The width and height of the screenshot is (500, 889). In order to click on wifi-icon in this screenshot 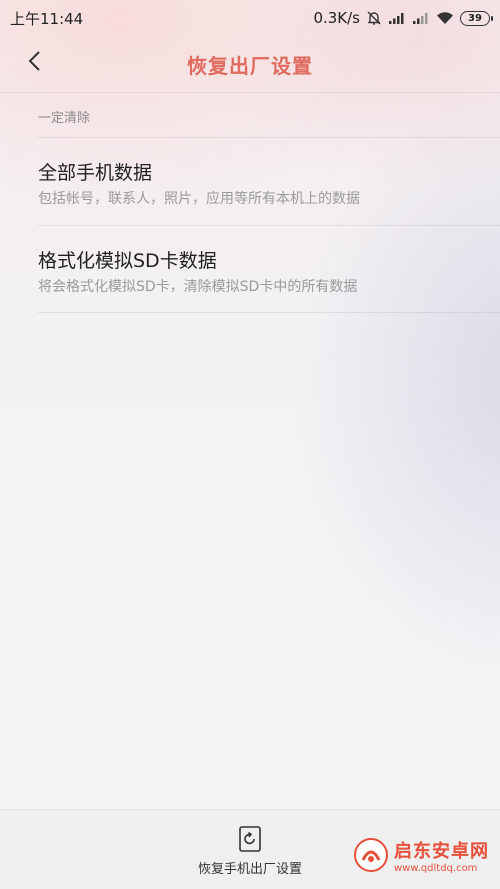, I will do `click(445, 18)`.